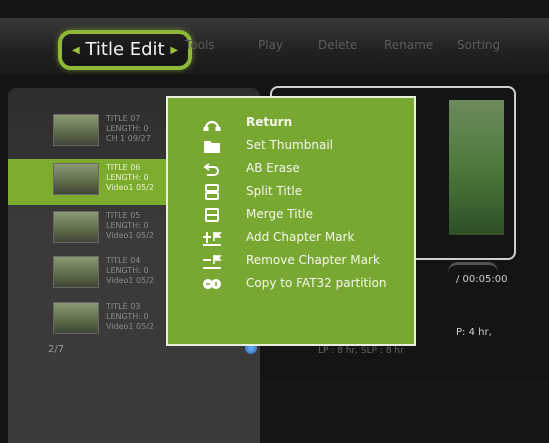 The height and width of the screenshot is (443, 549). Describe the element at coordinates (174, 50) in the screenshot. I see `right-arrow-icon: ▶` at that location.